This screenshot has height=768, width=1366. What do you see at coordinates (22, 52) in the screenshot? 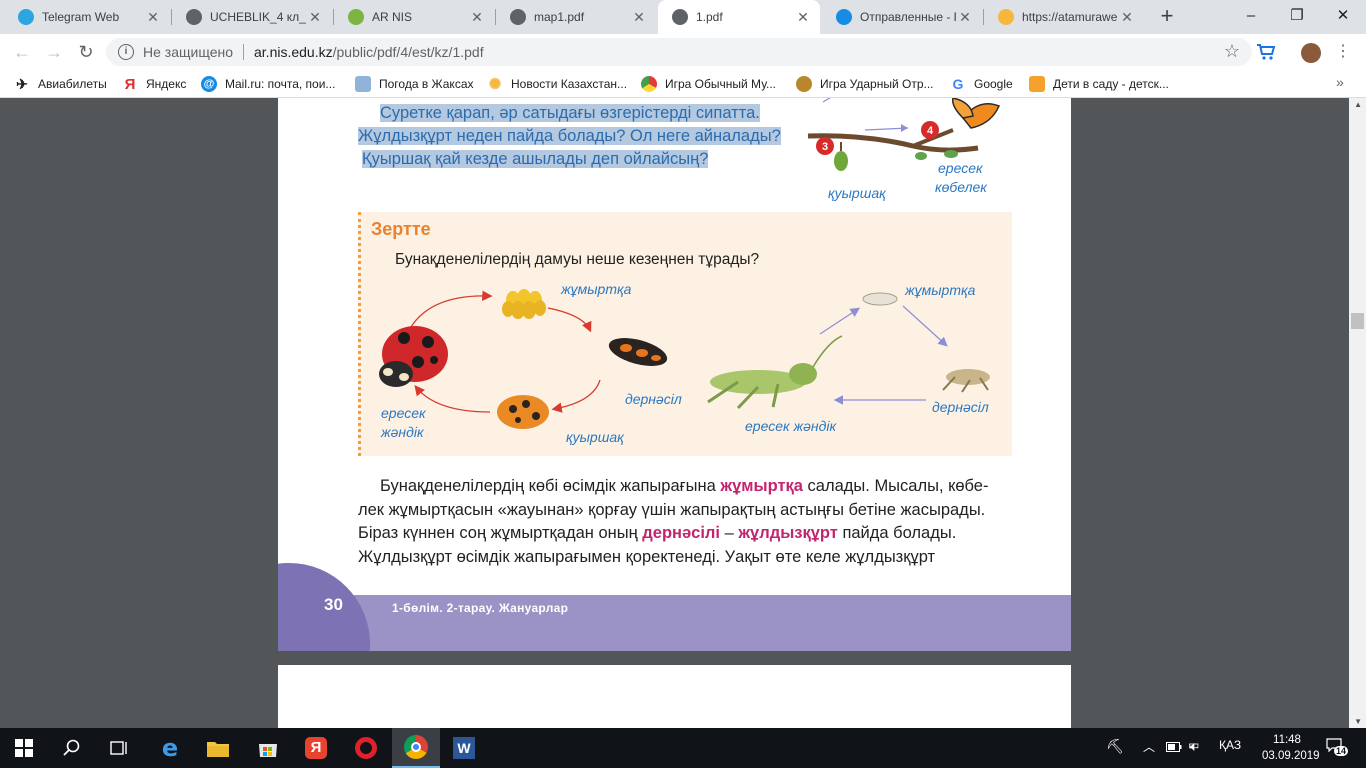
I see `back-button: ←` at bounding box center [22, 52].